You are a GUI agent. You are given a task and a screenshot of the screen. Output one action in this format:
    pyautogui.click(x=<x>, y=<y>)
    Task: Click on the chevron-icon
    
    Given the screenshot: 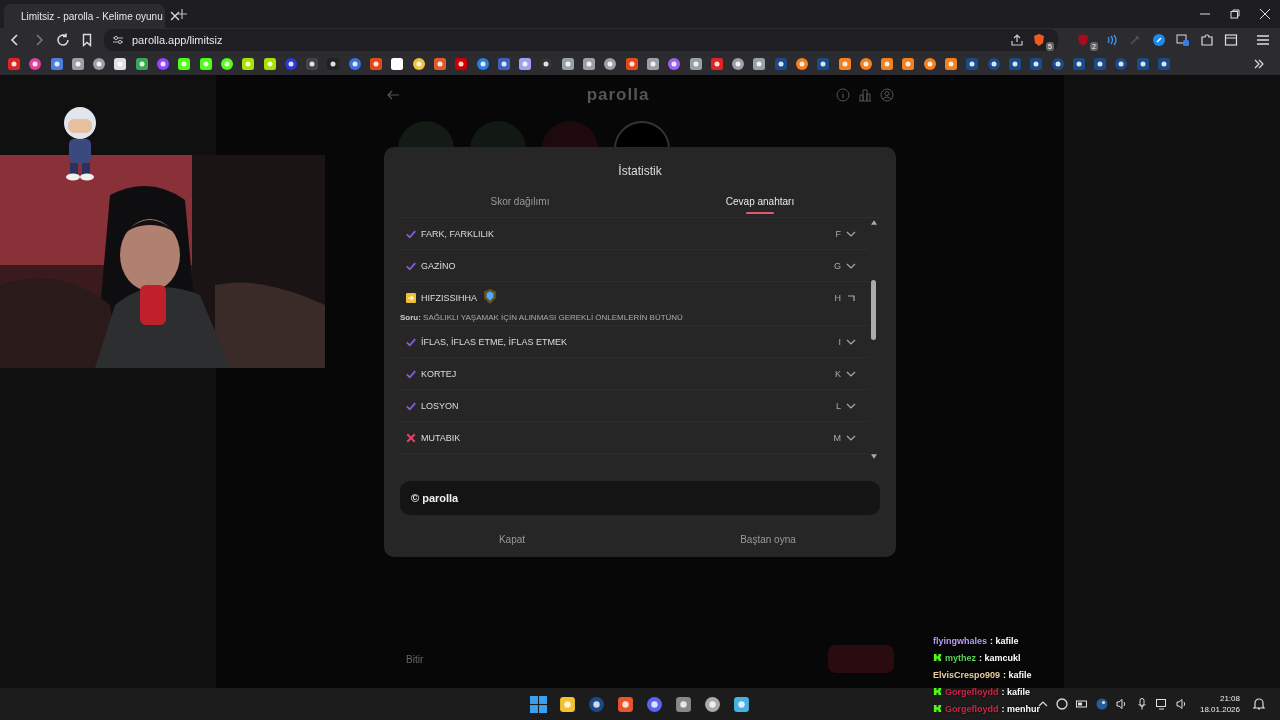 What is the action you would take?
    pyautogui.click(x=1259, y=63)
    